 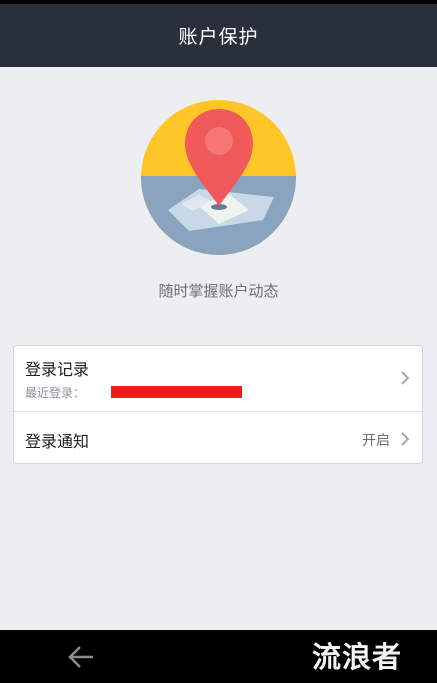 I want to click on last-login-label: 最近登录：, so click(x=55, y=393).